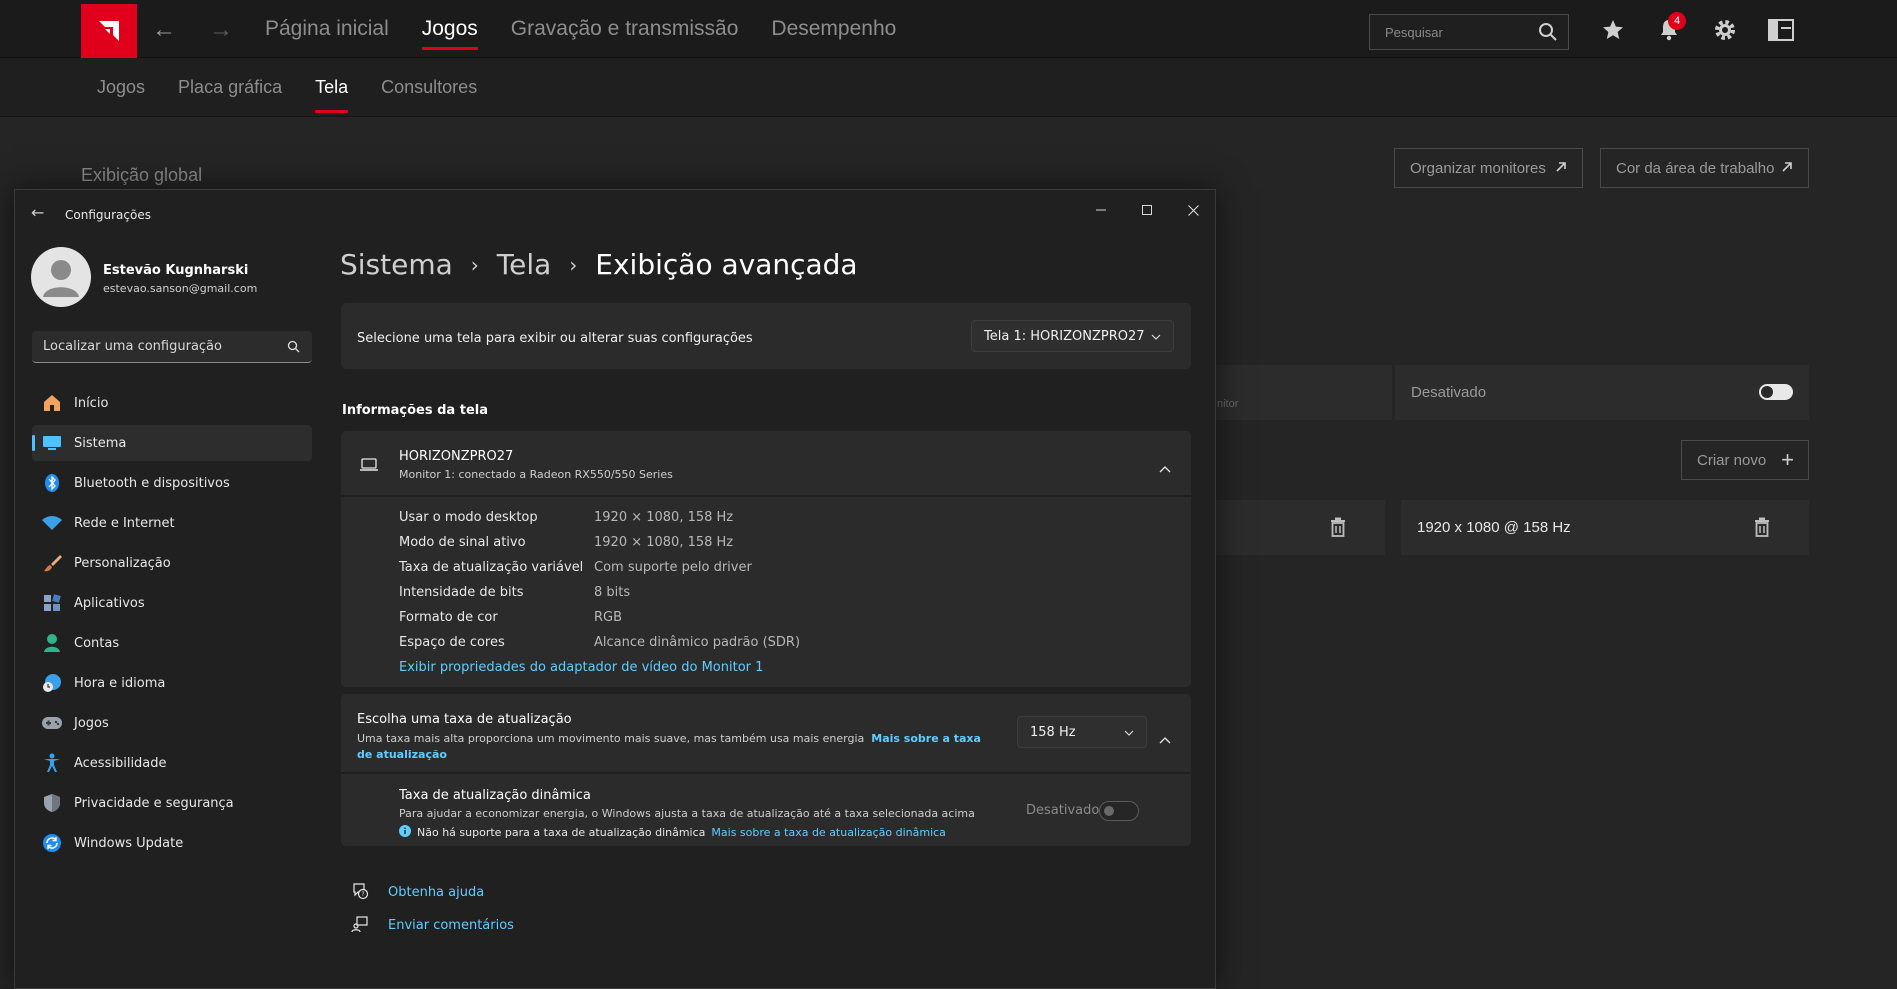 Image resolution: width=1897 pixels, height=989 pixels. Describe the element at coordinates (152, 483) in the screenshot. I see `sidebar-item-label: Bluetooth e dispositivos` at that location.